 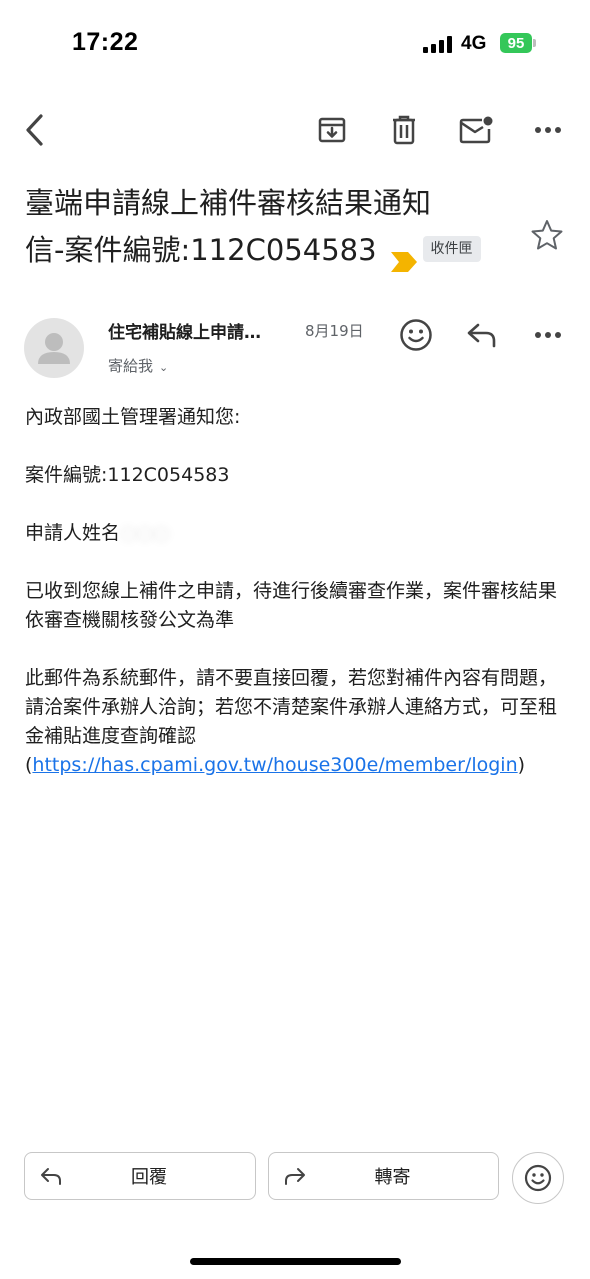 What do you see at coordinates (476, 130) in the screenshot?
I see `mail-unread-icon` at bounding box center [476, 130].